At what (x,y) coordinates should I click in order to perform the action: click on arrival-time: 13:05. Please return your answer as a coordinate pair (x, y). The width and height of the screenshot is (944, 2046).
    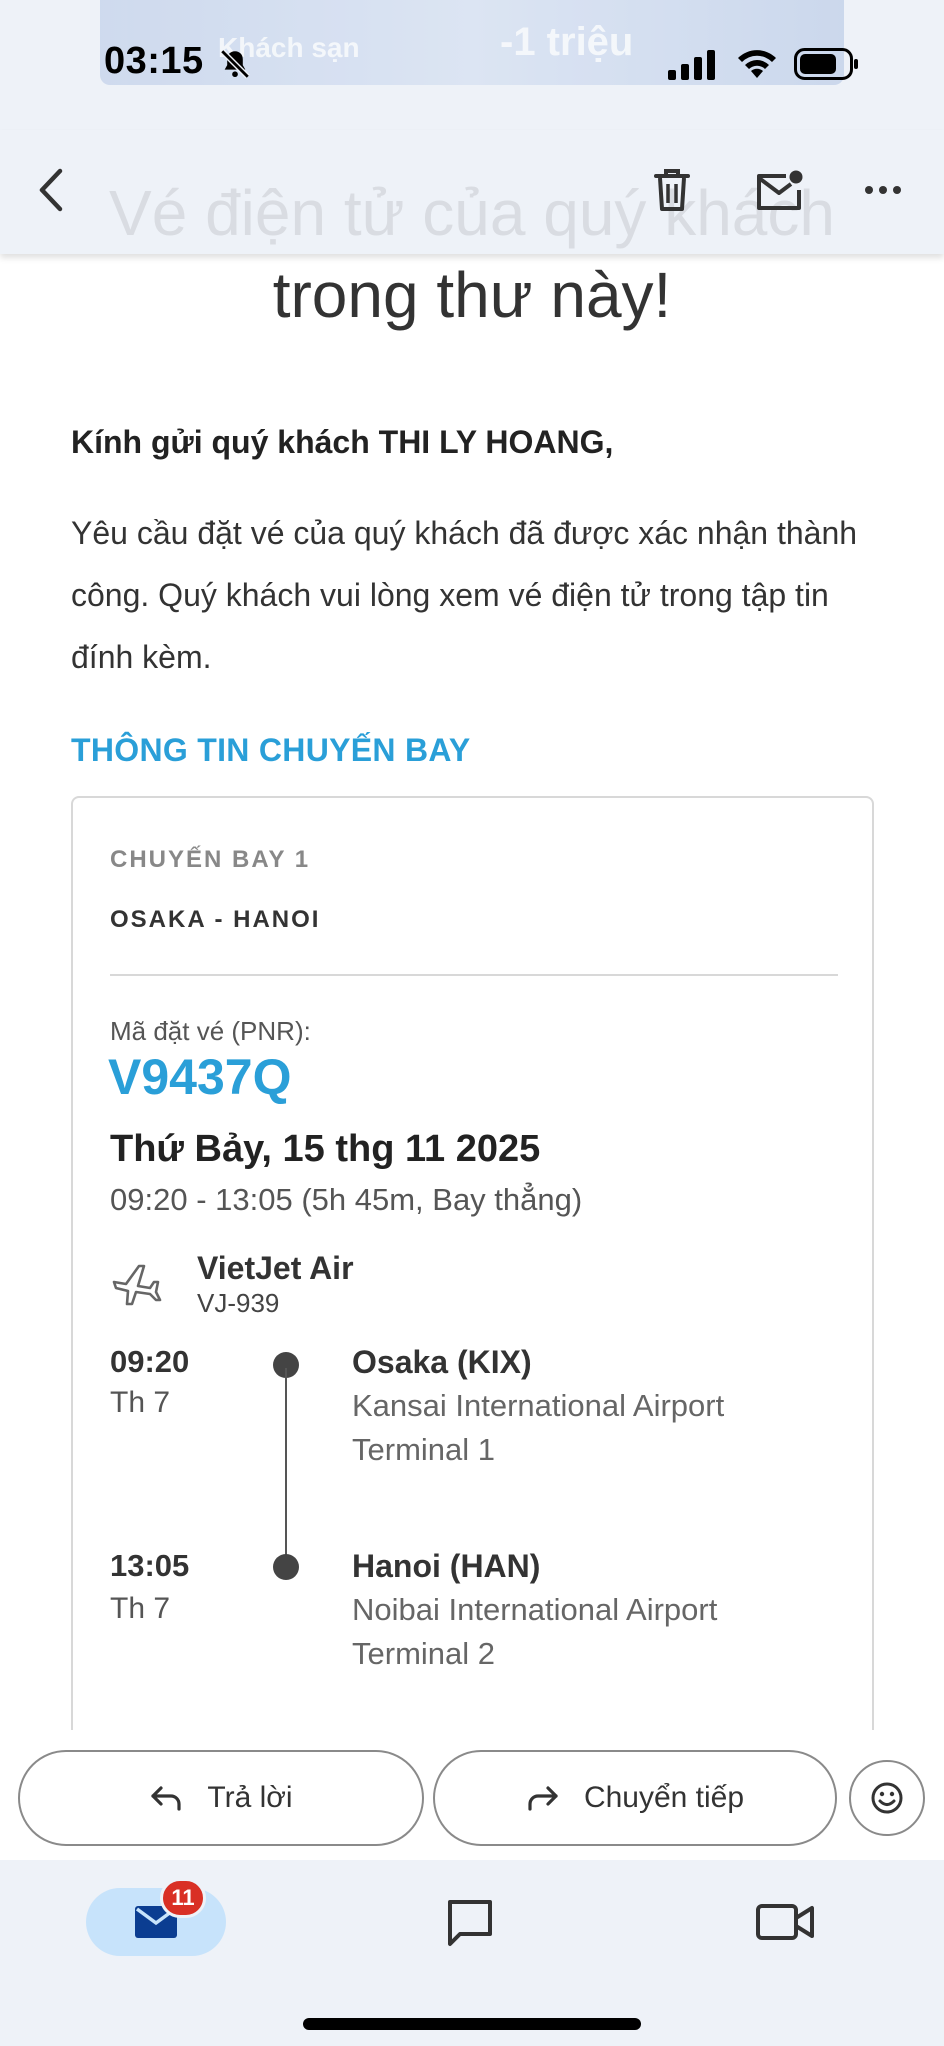
    Looking at the image, I should click on (150, 1565).